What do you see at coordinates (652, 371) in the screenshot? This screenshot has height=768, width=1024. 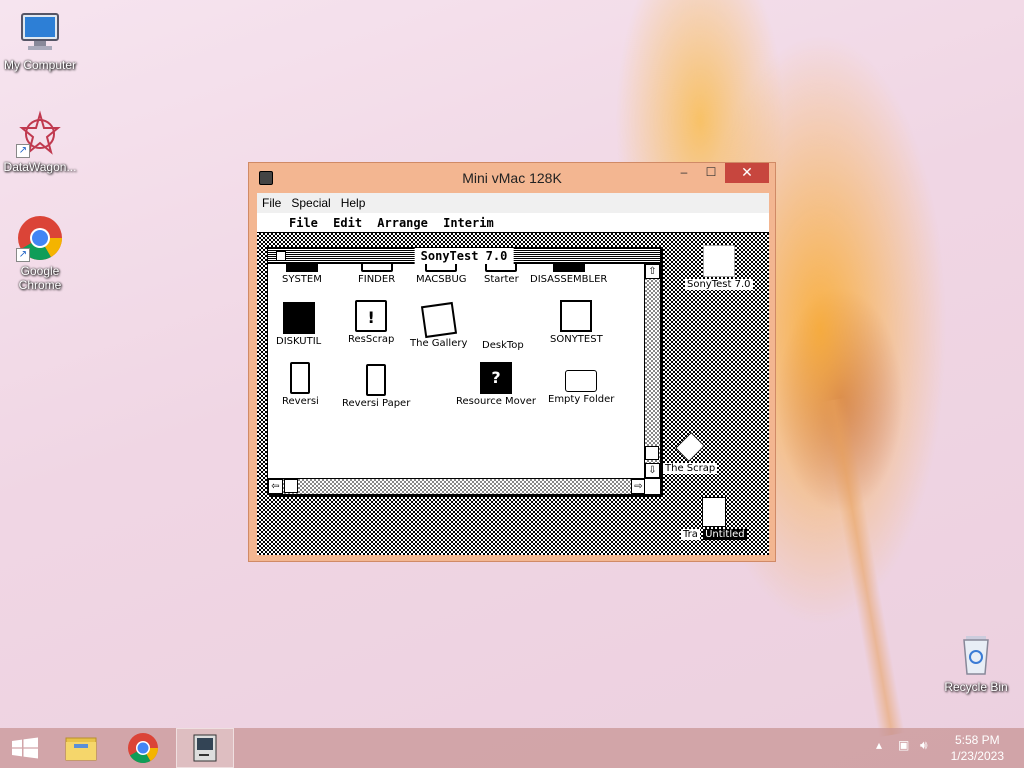 I see `vertical-scrollbar: ⇧ ⇩` at bounding box center [652, 371].